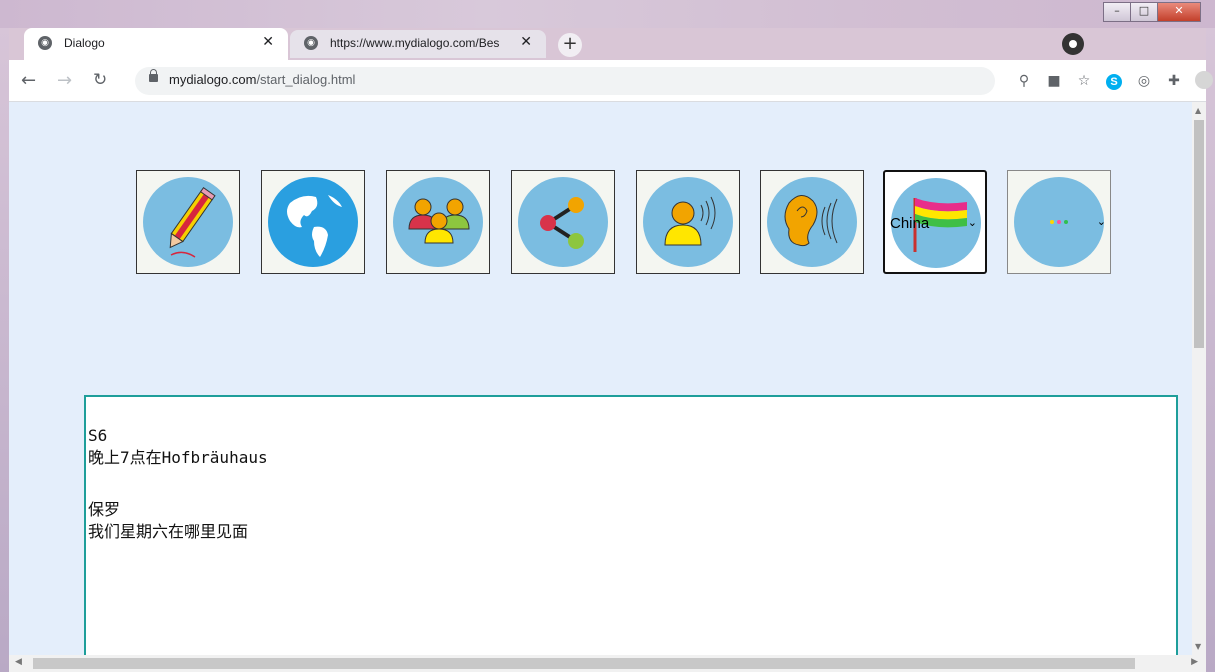  I want to click on speaker-tool-button, so click(688, 222).